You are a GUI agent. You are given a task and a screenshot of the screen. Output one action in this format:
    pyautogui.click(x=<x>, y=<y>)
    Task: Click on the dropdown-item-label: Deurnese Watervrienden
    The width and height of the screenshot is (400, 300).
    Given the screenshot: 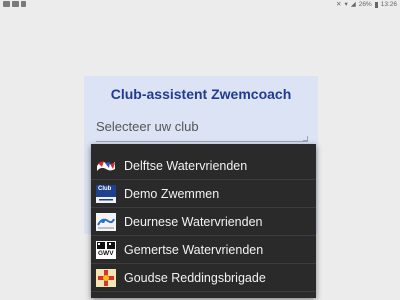 What is the action you would take?
    pyautogui.click(x=193, y=222)
    